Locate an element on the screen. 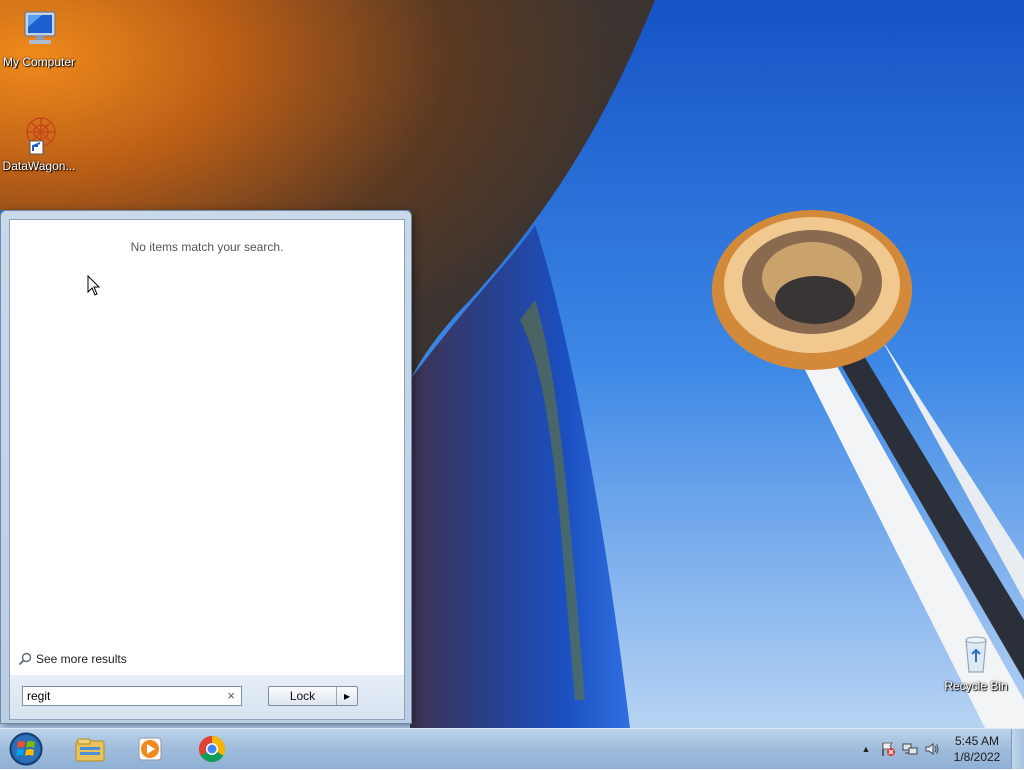  taskbar-chrome-button is located at coordinates (212, 749).